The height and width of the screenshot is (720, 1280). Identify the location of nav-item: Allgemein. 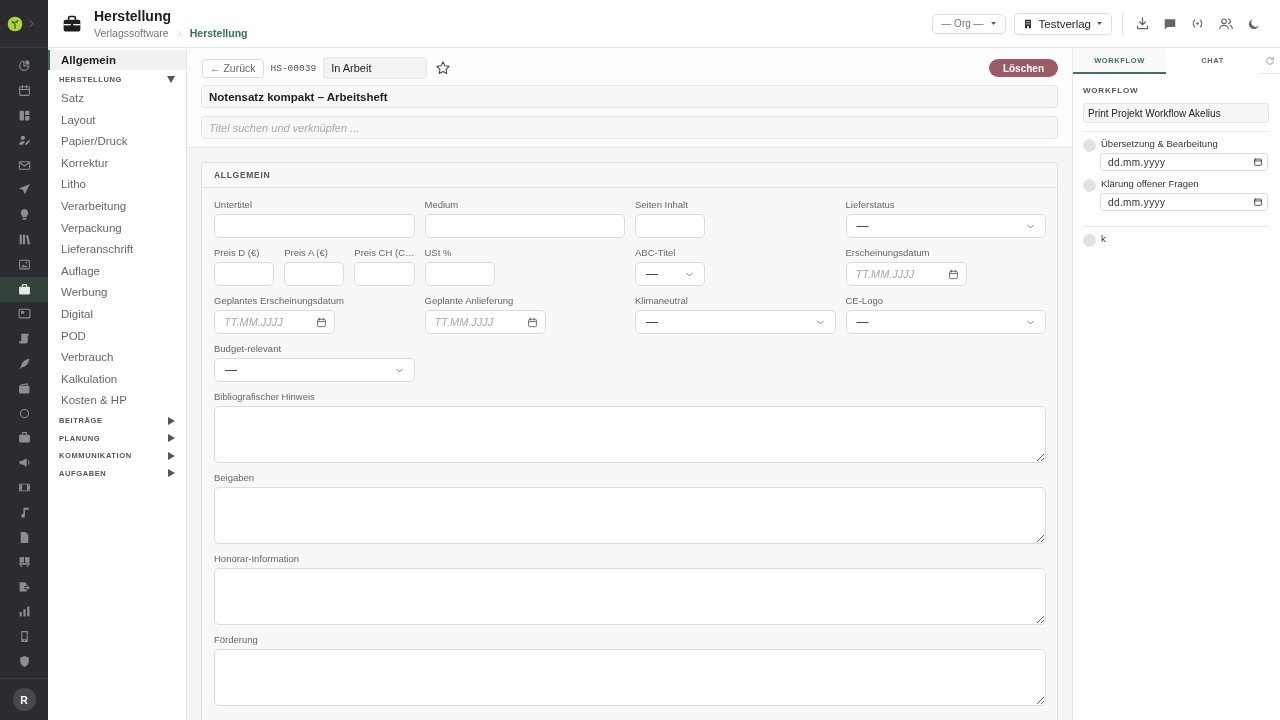
(117, 60).